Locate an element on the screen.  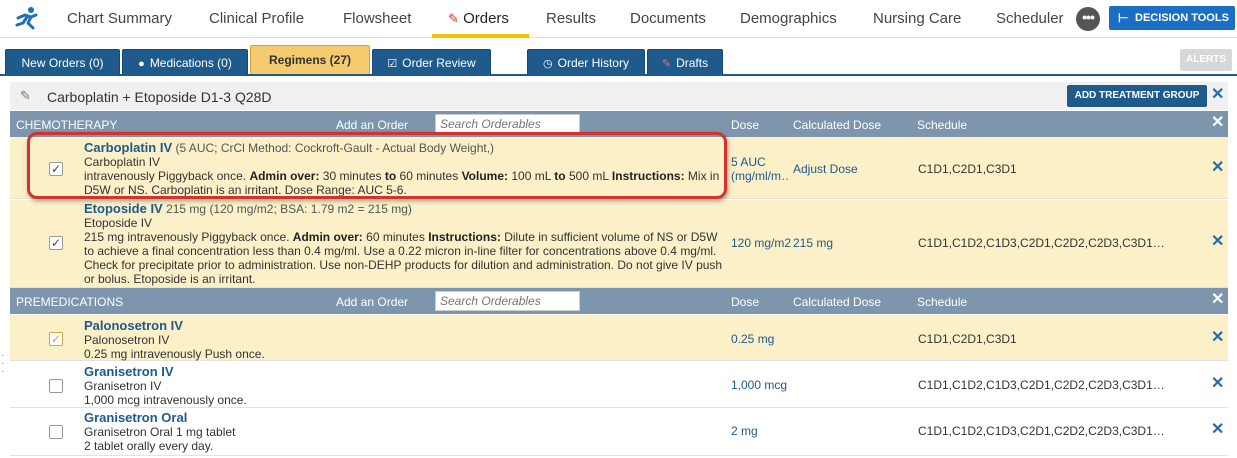
tab-medications: ● Medications (0) is located at coordinates (185, 62).